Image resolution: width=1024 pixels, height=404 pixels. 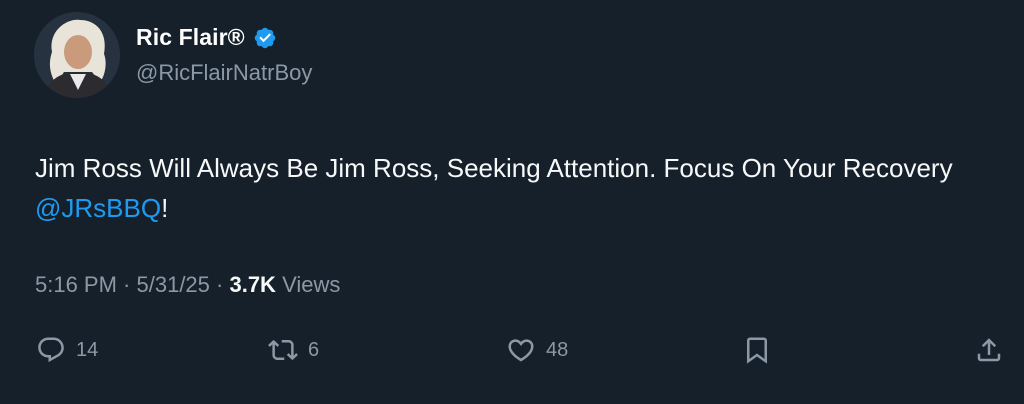 What do you see at coordinates (67, 350) in the screenshot?
I see `reply-button: 14` at bounding box center [67, 350].